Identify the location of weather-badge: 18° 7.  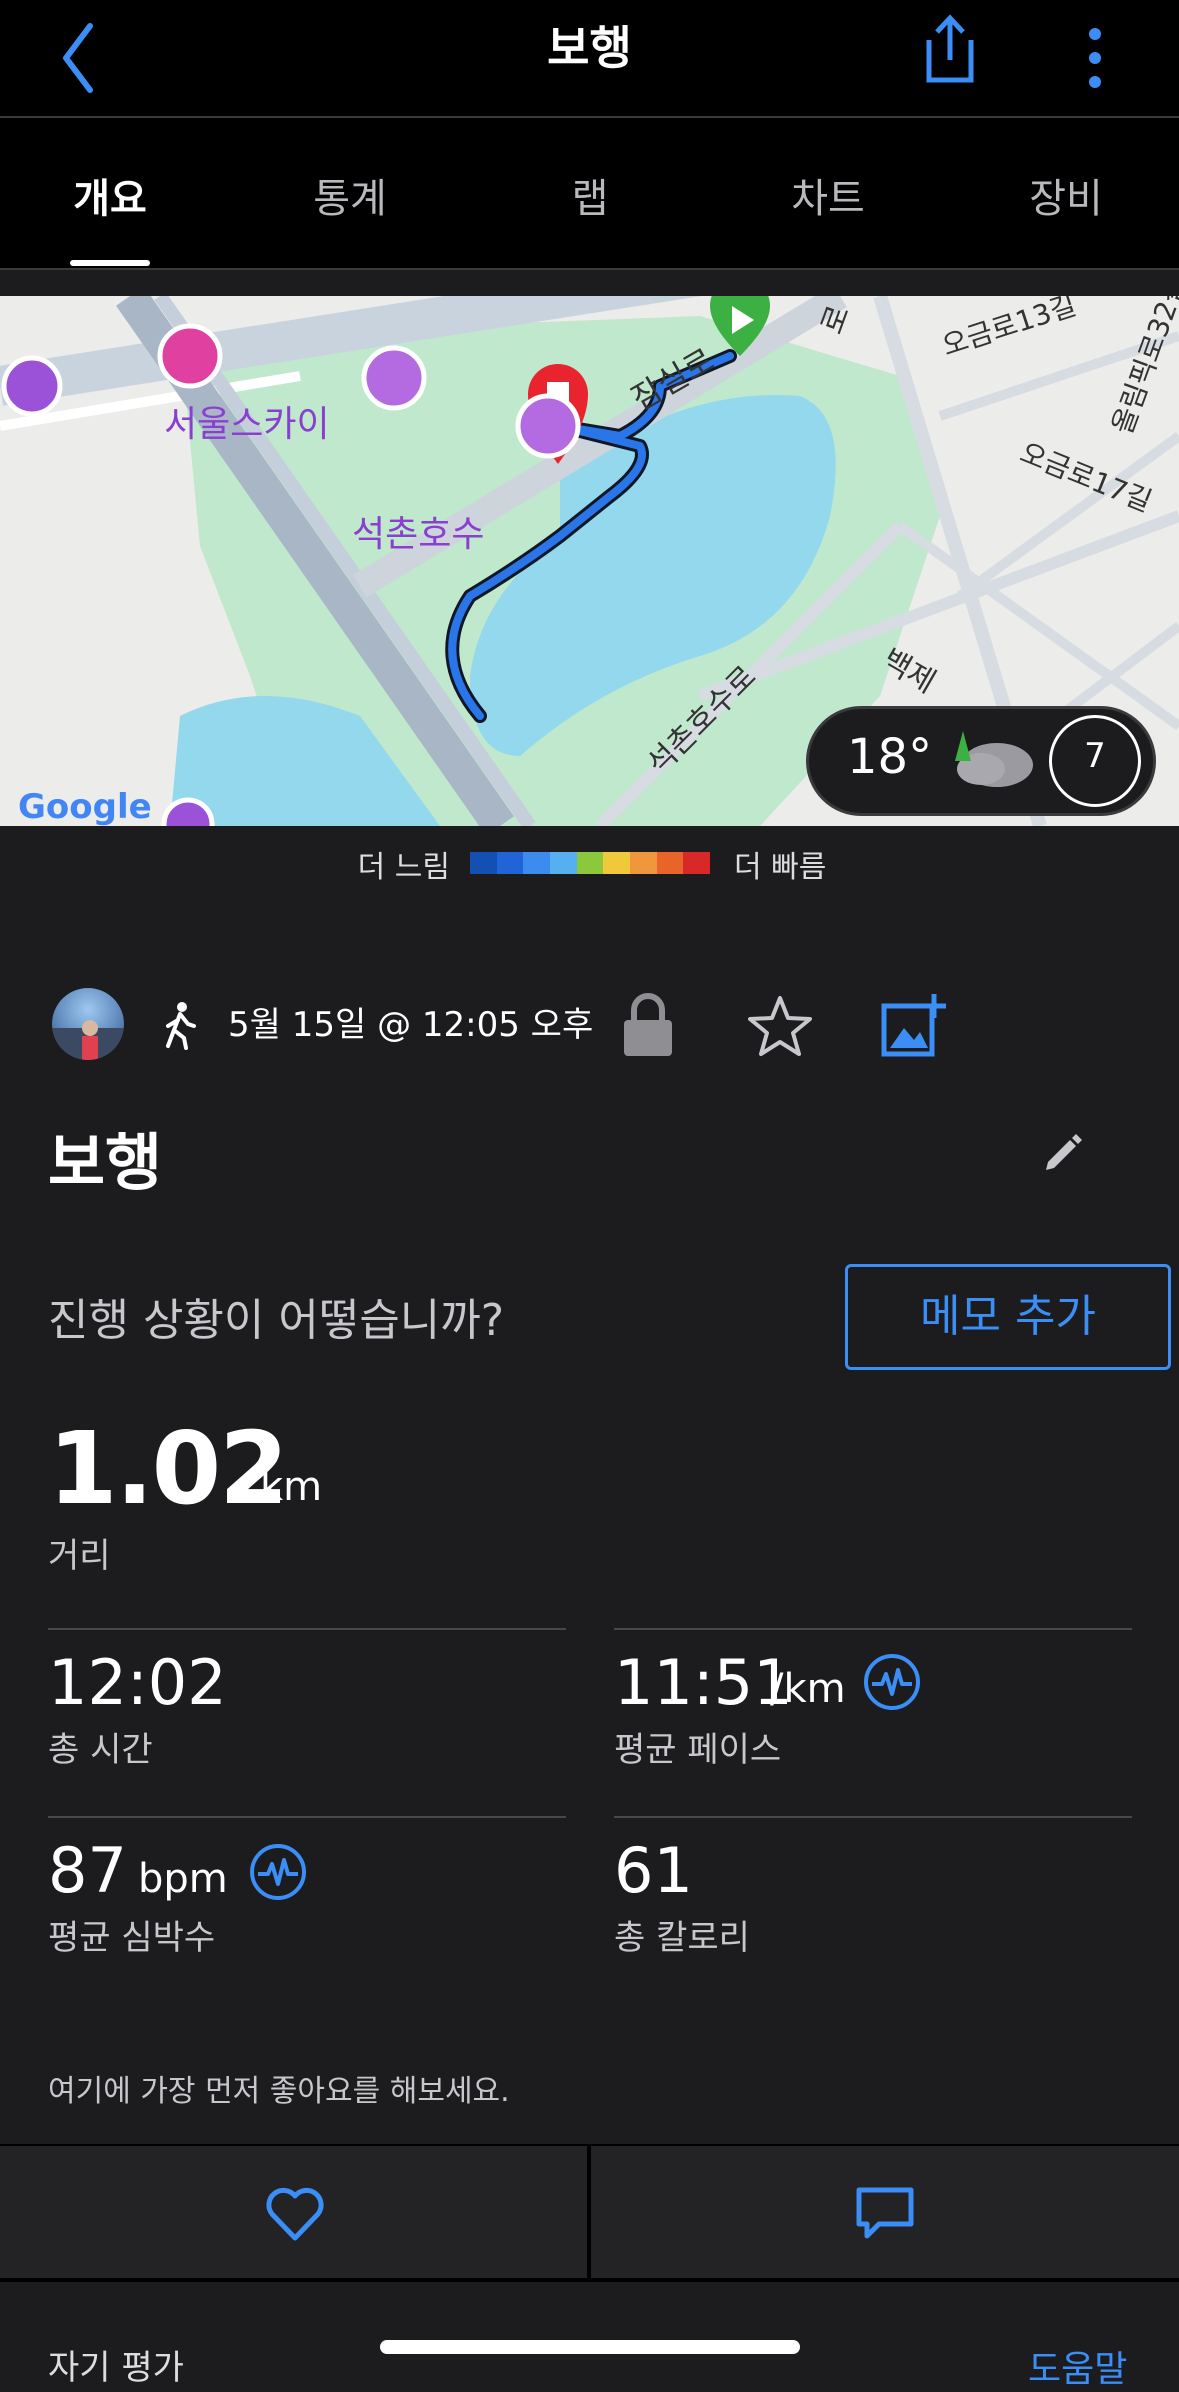
(981, 761).